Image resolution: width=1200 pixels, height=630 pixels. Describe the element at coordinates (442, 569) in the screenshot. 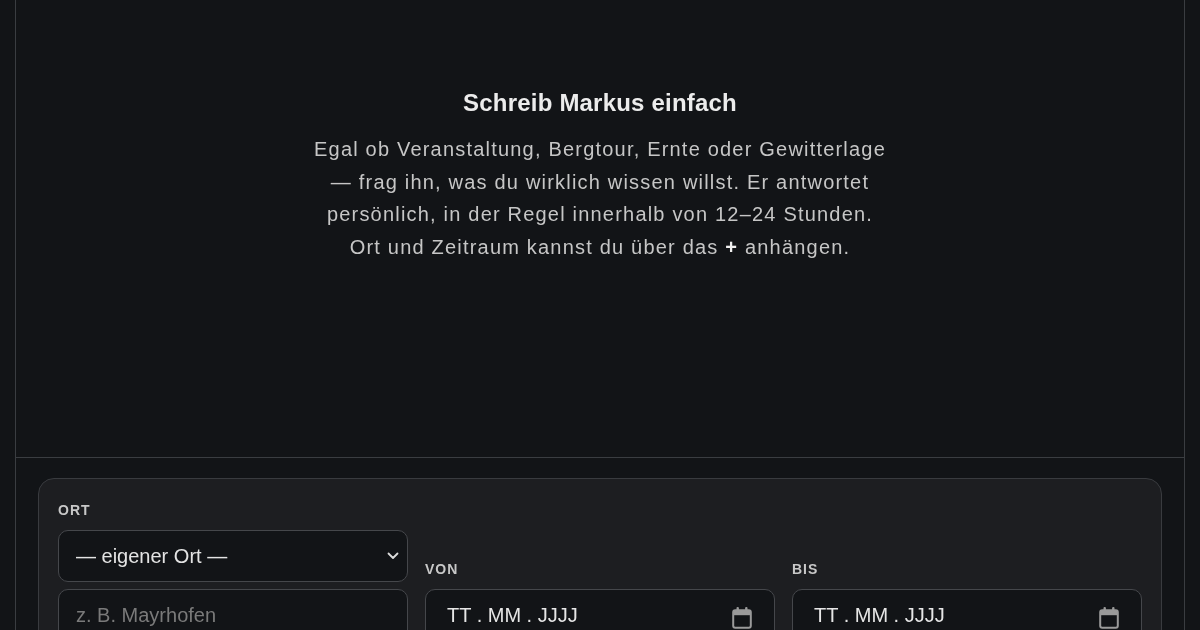

I see `field-label: VON` at that location.